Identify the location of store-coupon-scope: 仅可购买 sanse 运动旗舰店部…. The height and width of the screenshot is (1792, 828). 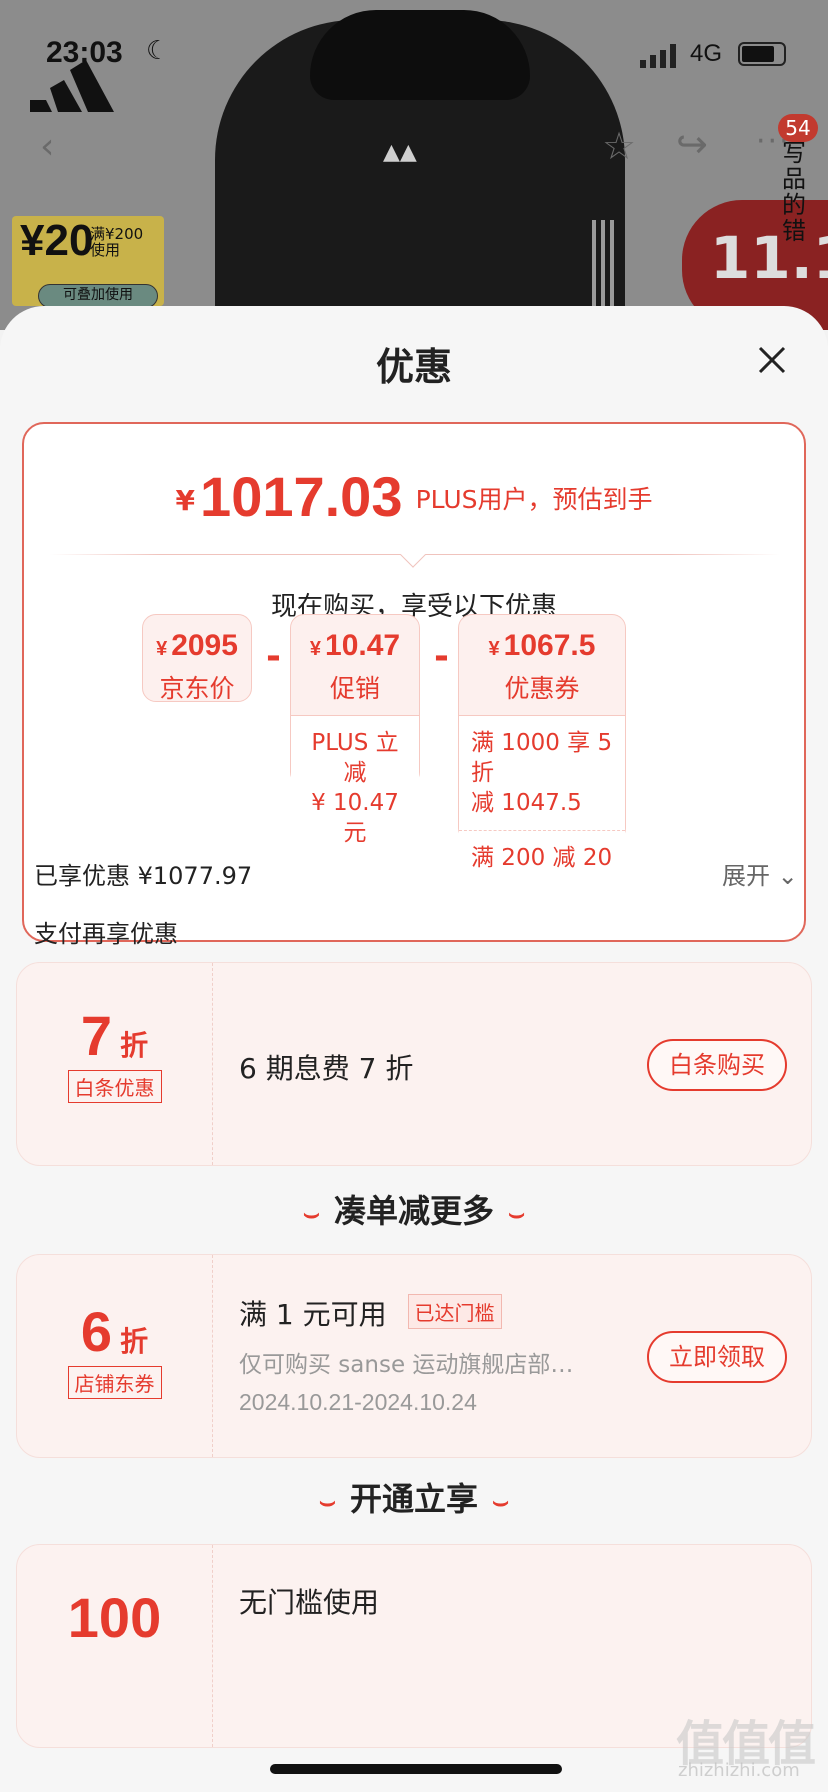
(406, 1365).